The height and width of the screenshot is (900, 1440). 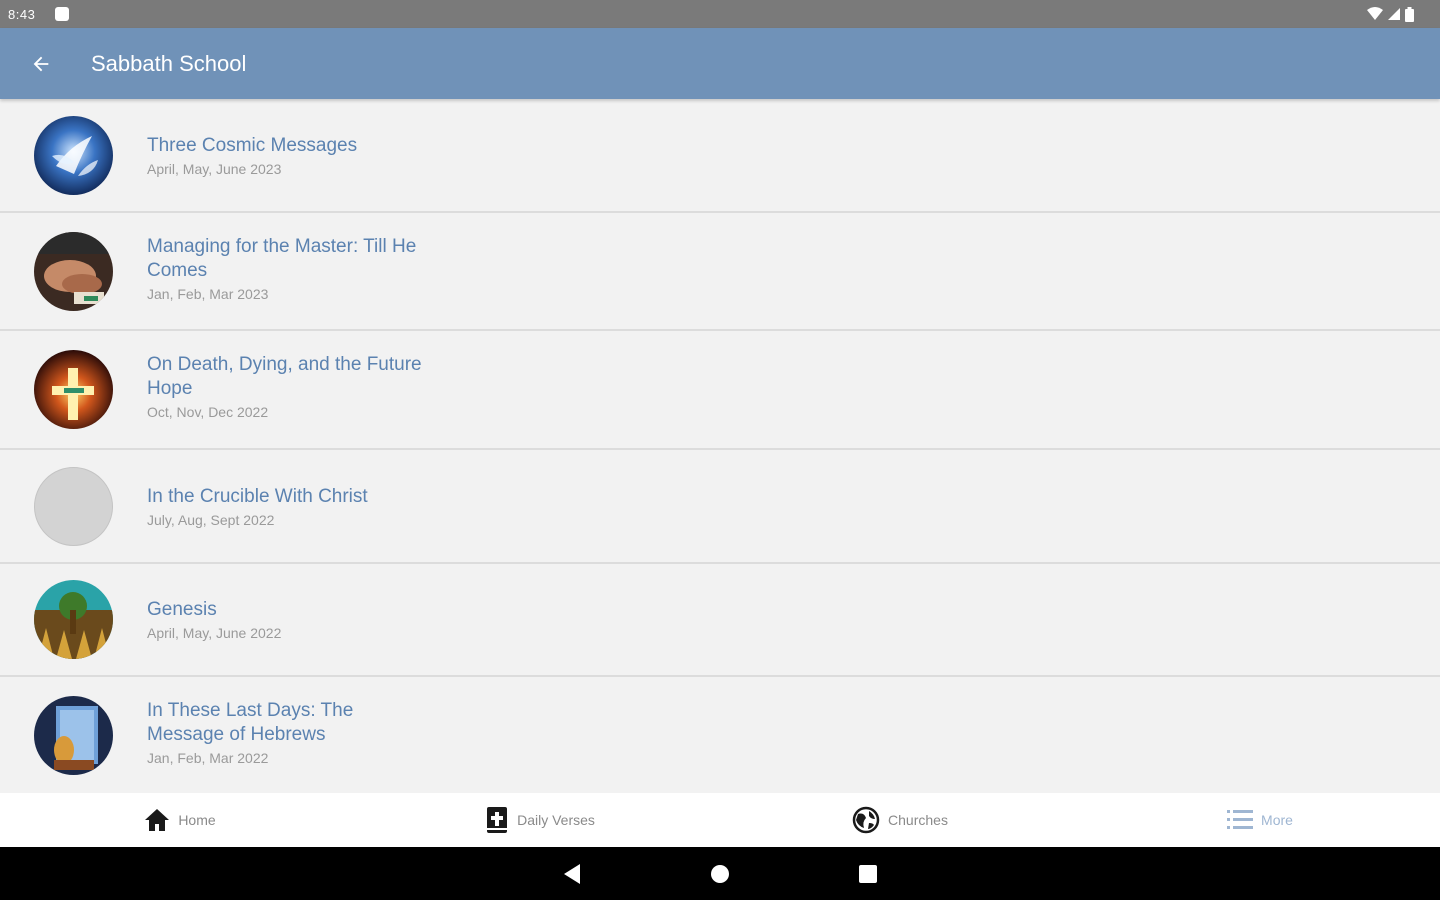 What do you see at coordinates (284, 376) in the screenshot?
I see `lesson-title: On Death, Dying, and the Future Hope` at bounding box center [284, 376].